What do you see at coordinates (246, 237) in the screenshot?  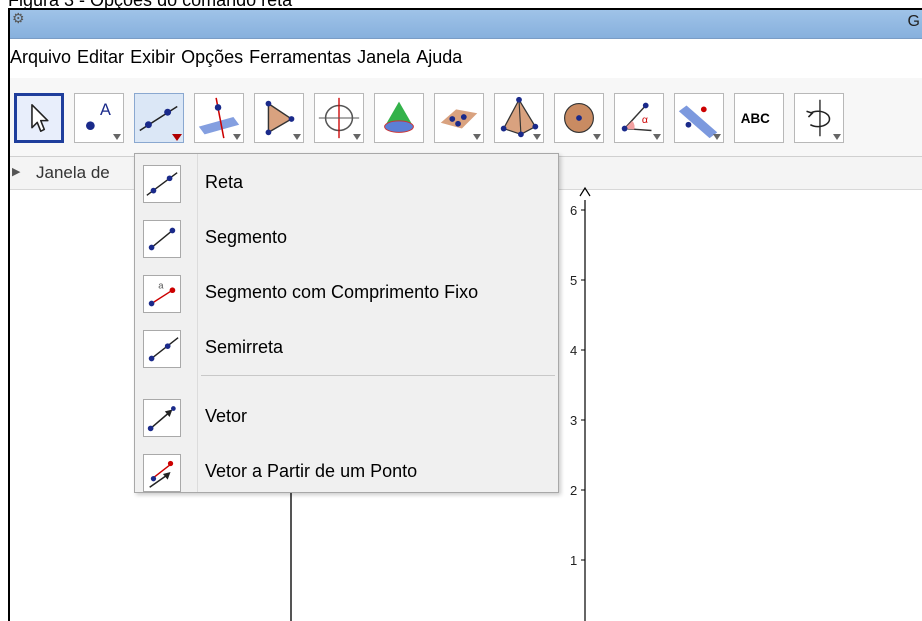 I see `dropdown-item-label: Segmento` at bounding box center [246, 237].